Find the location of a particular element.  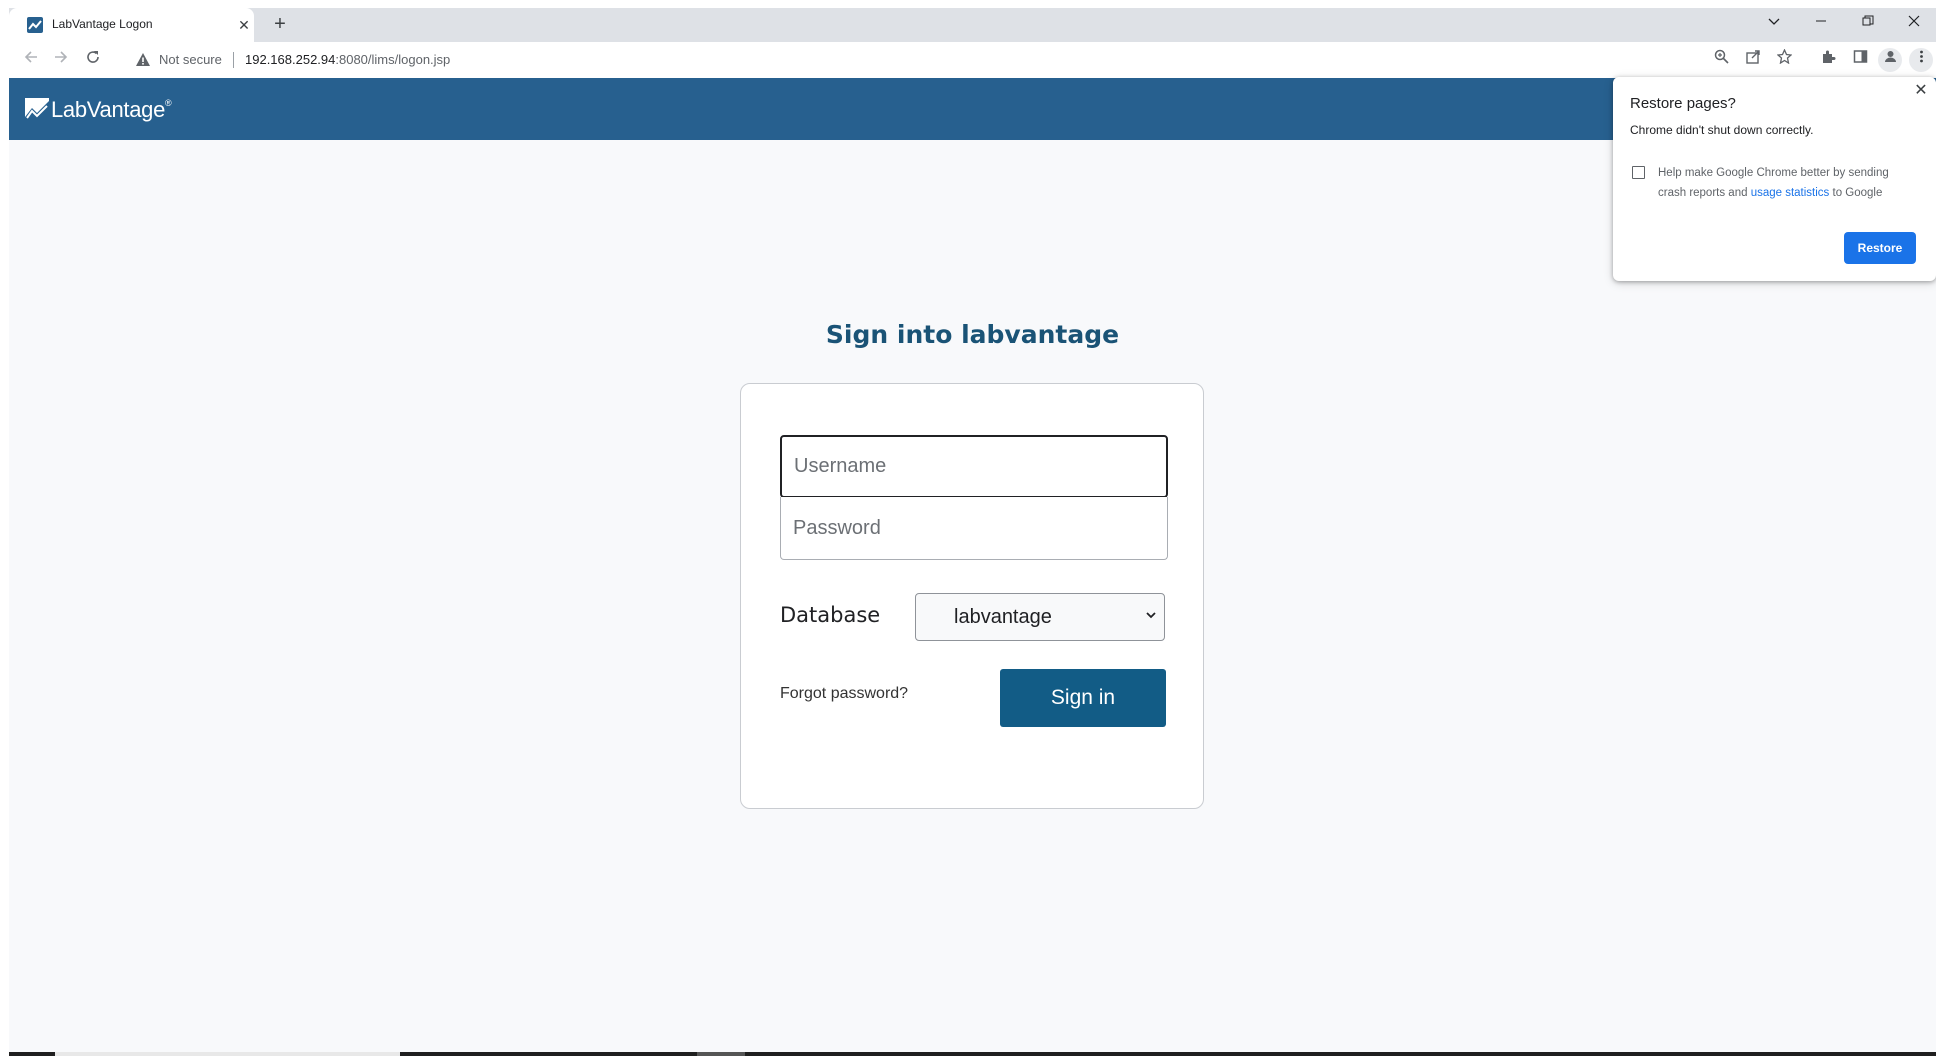

more-vertical-icon is located at coordinates (1921, 56).